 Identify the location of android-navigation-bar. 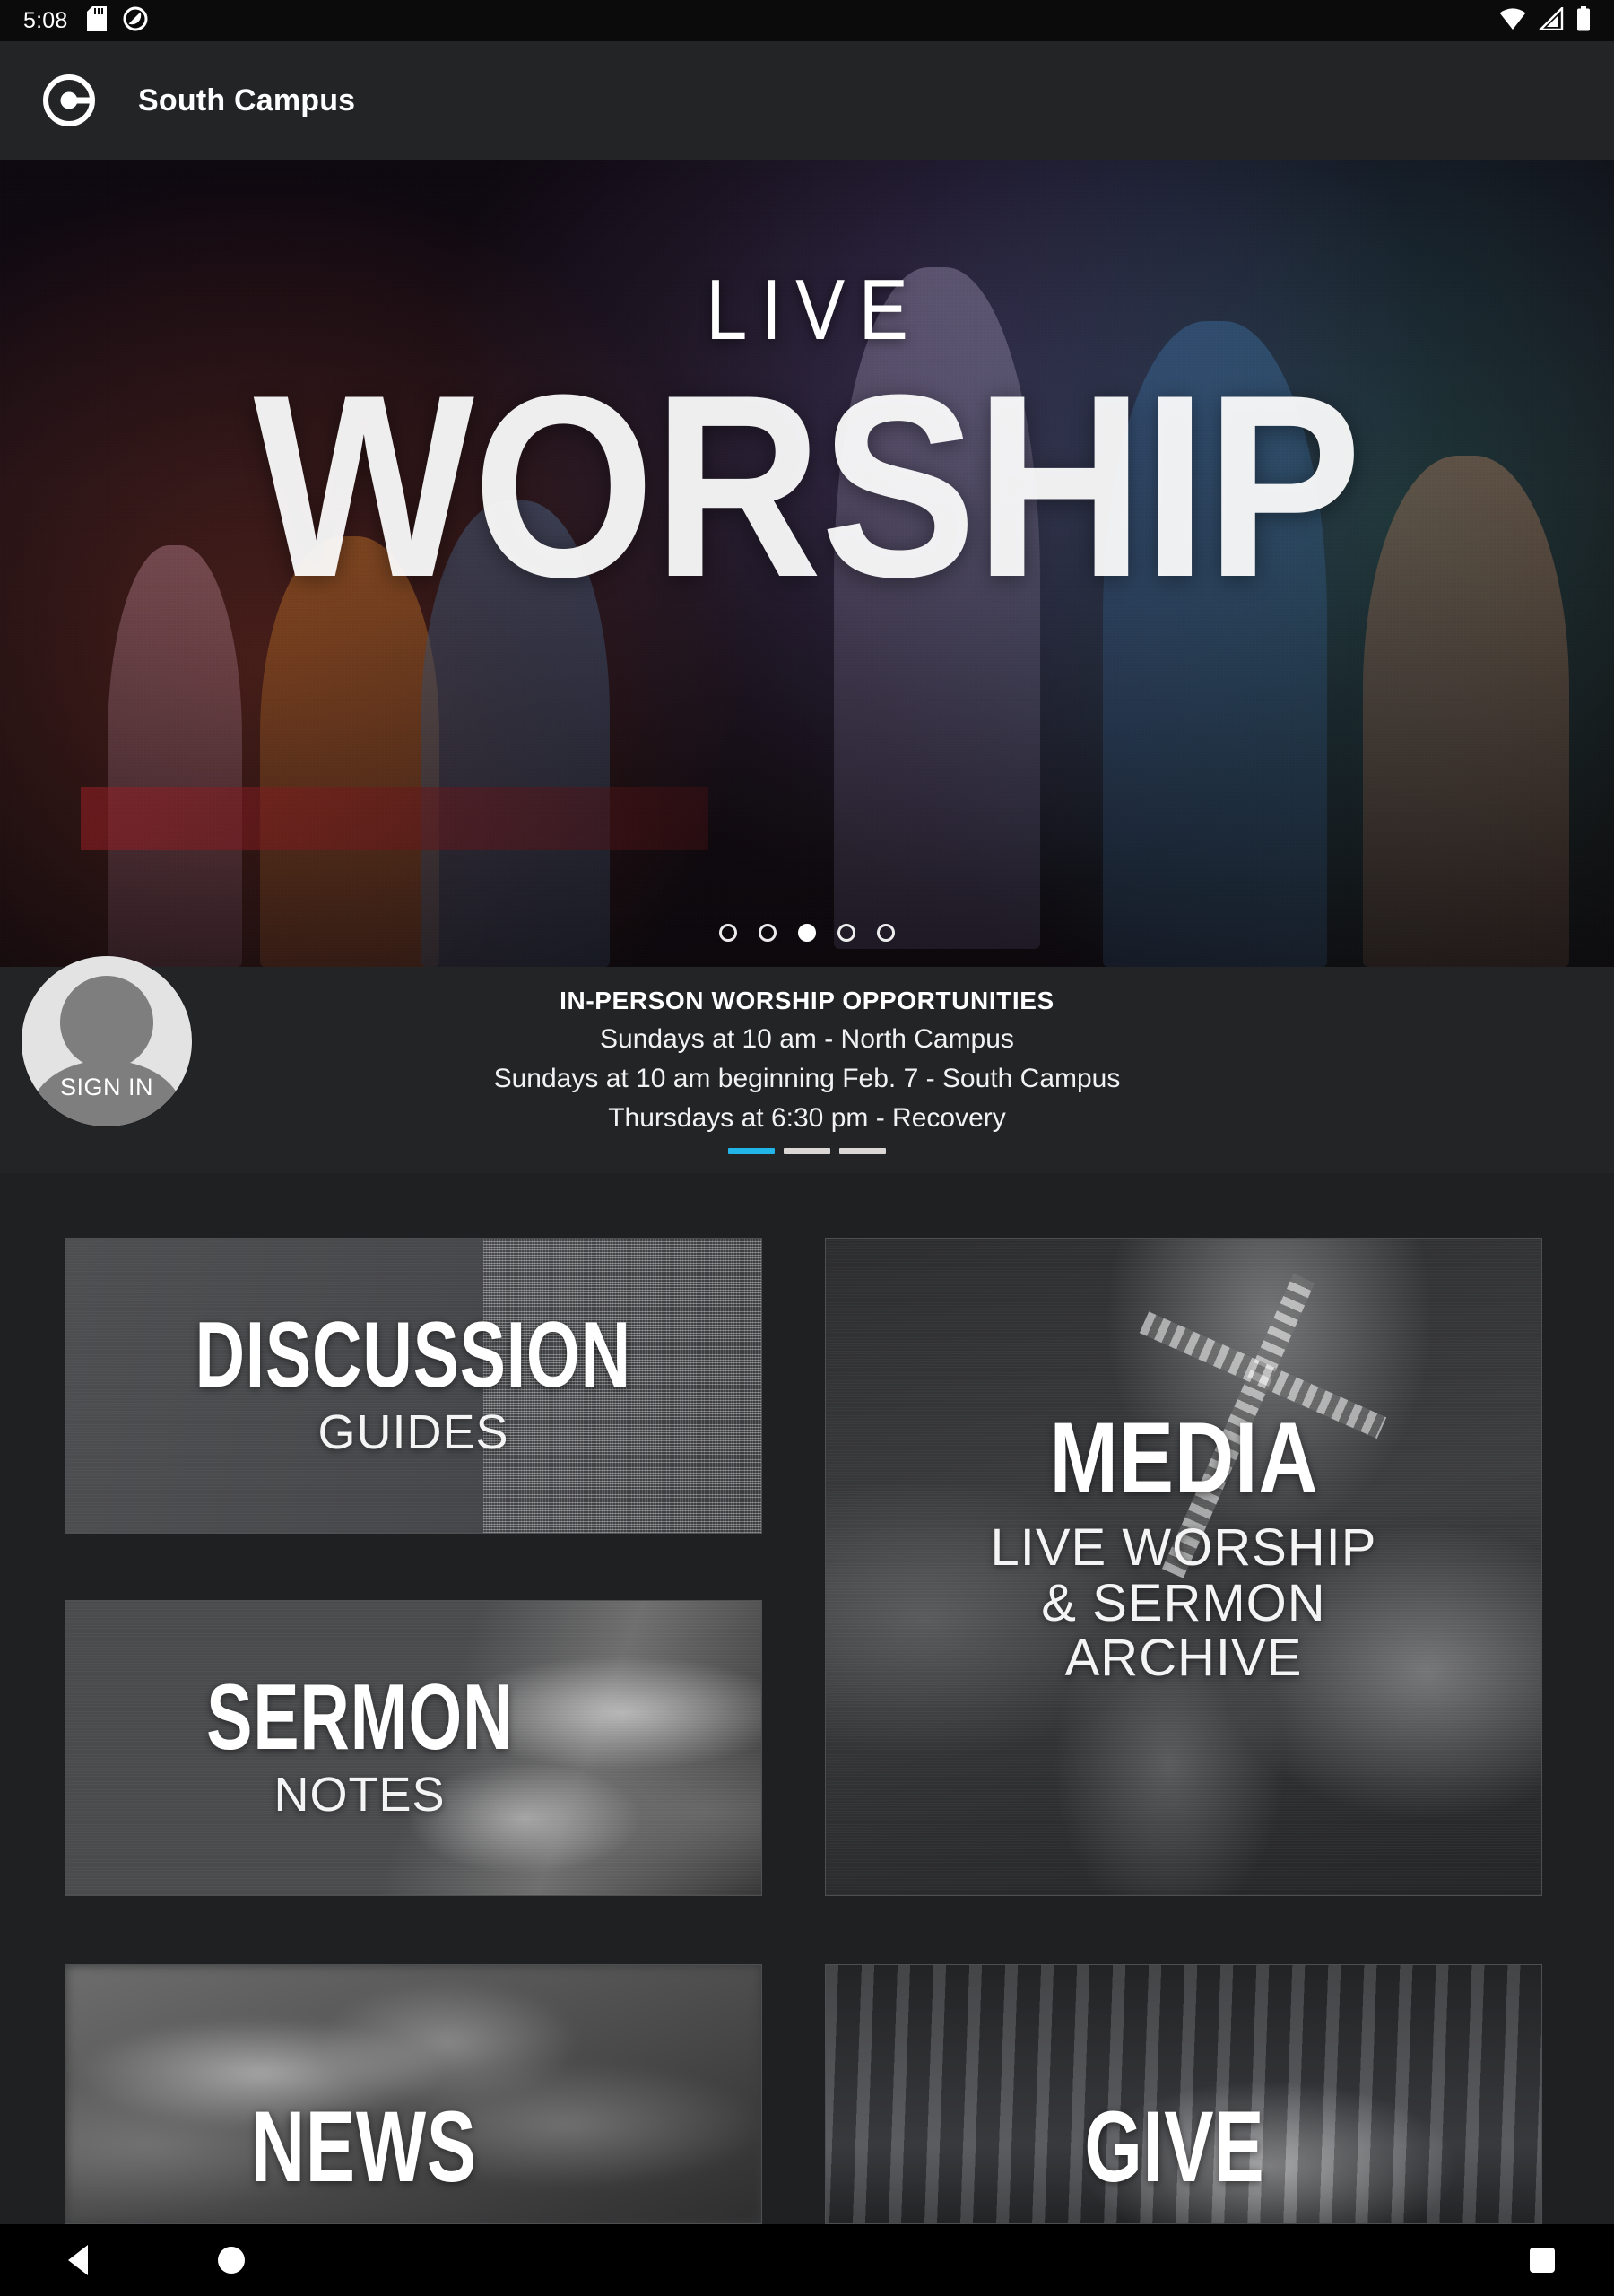
(807, 2260).